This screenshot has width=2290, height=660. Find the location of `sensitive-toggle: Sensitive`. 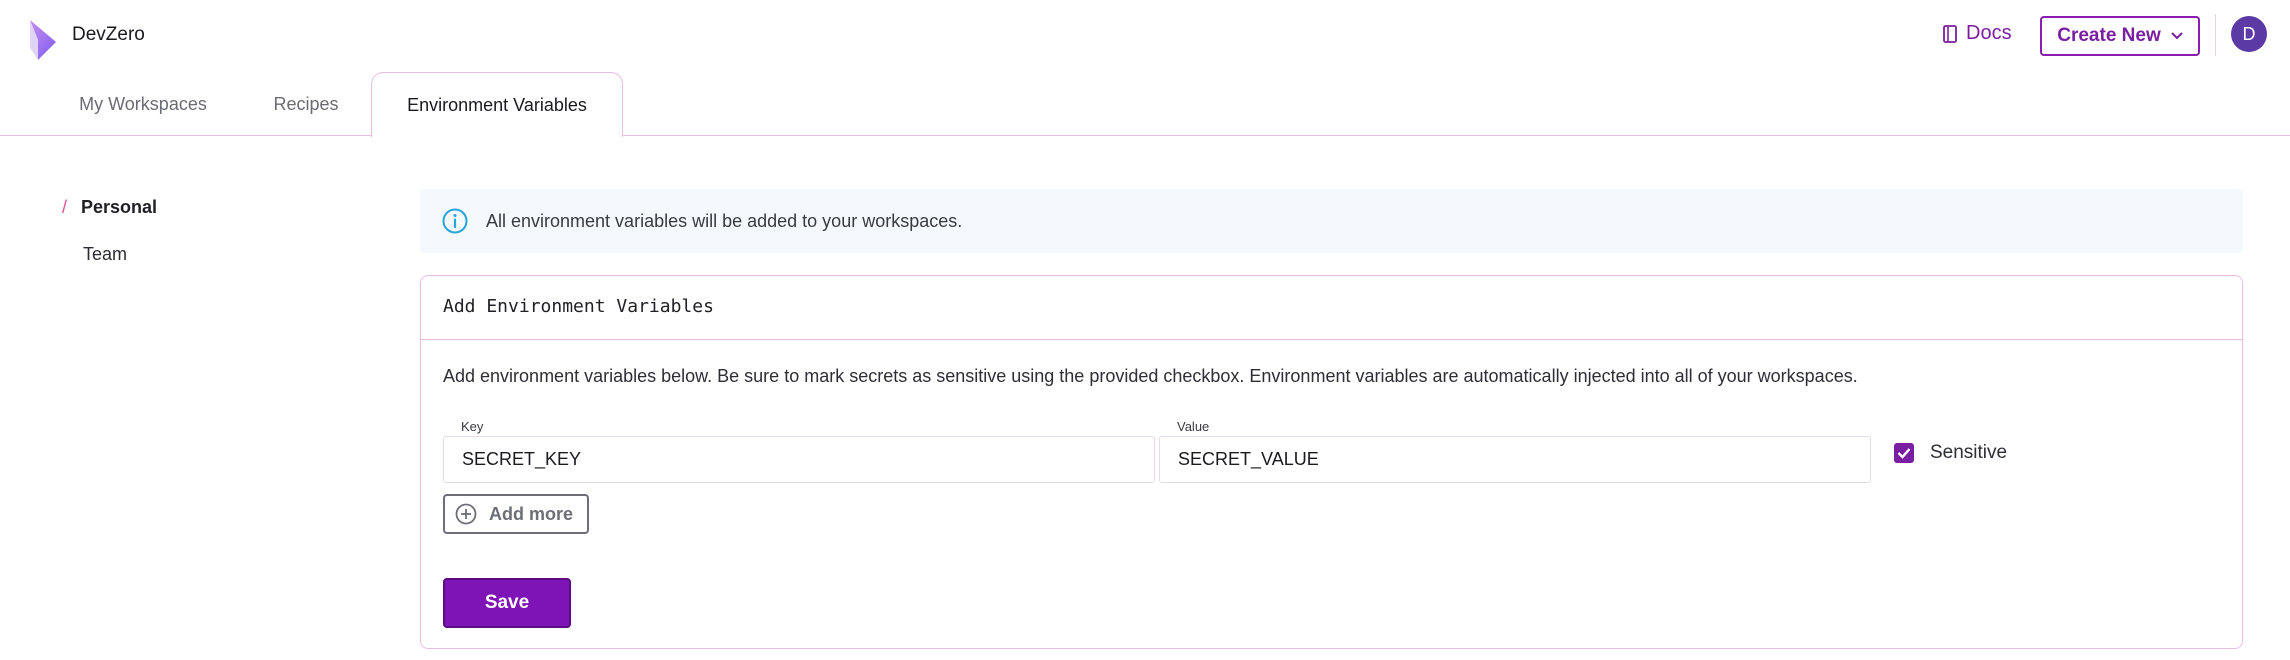

sensitive-toggle: Sensitive is located at coordinates (1950, 453).